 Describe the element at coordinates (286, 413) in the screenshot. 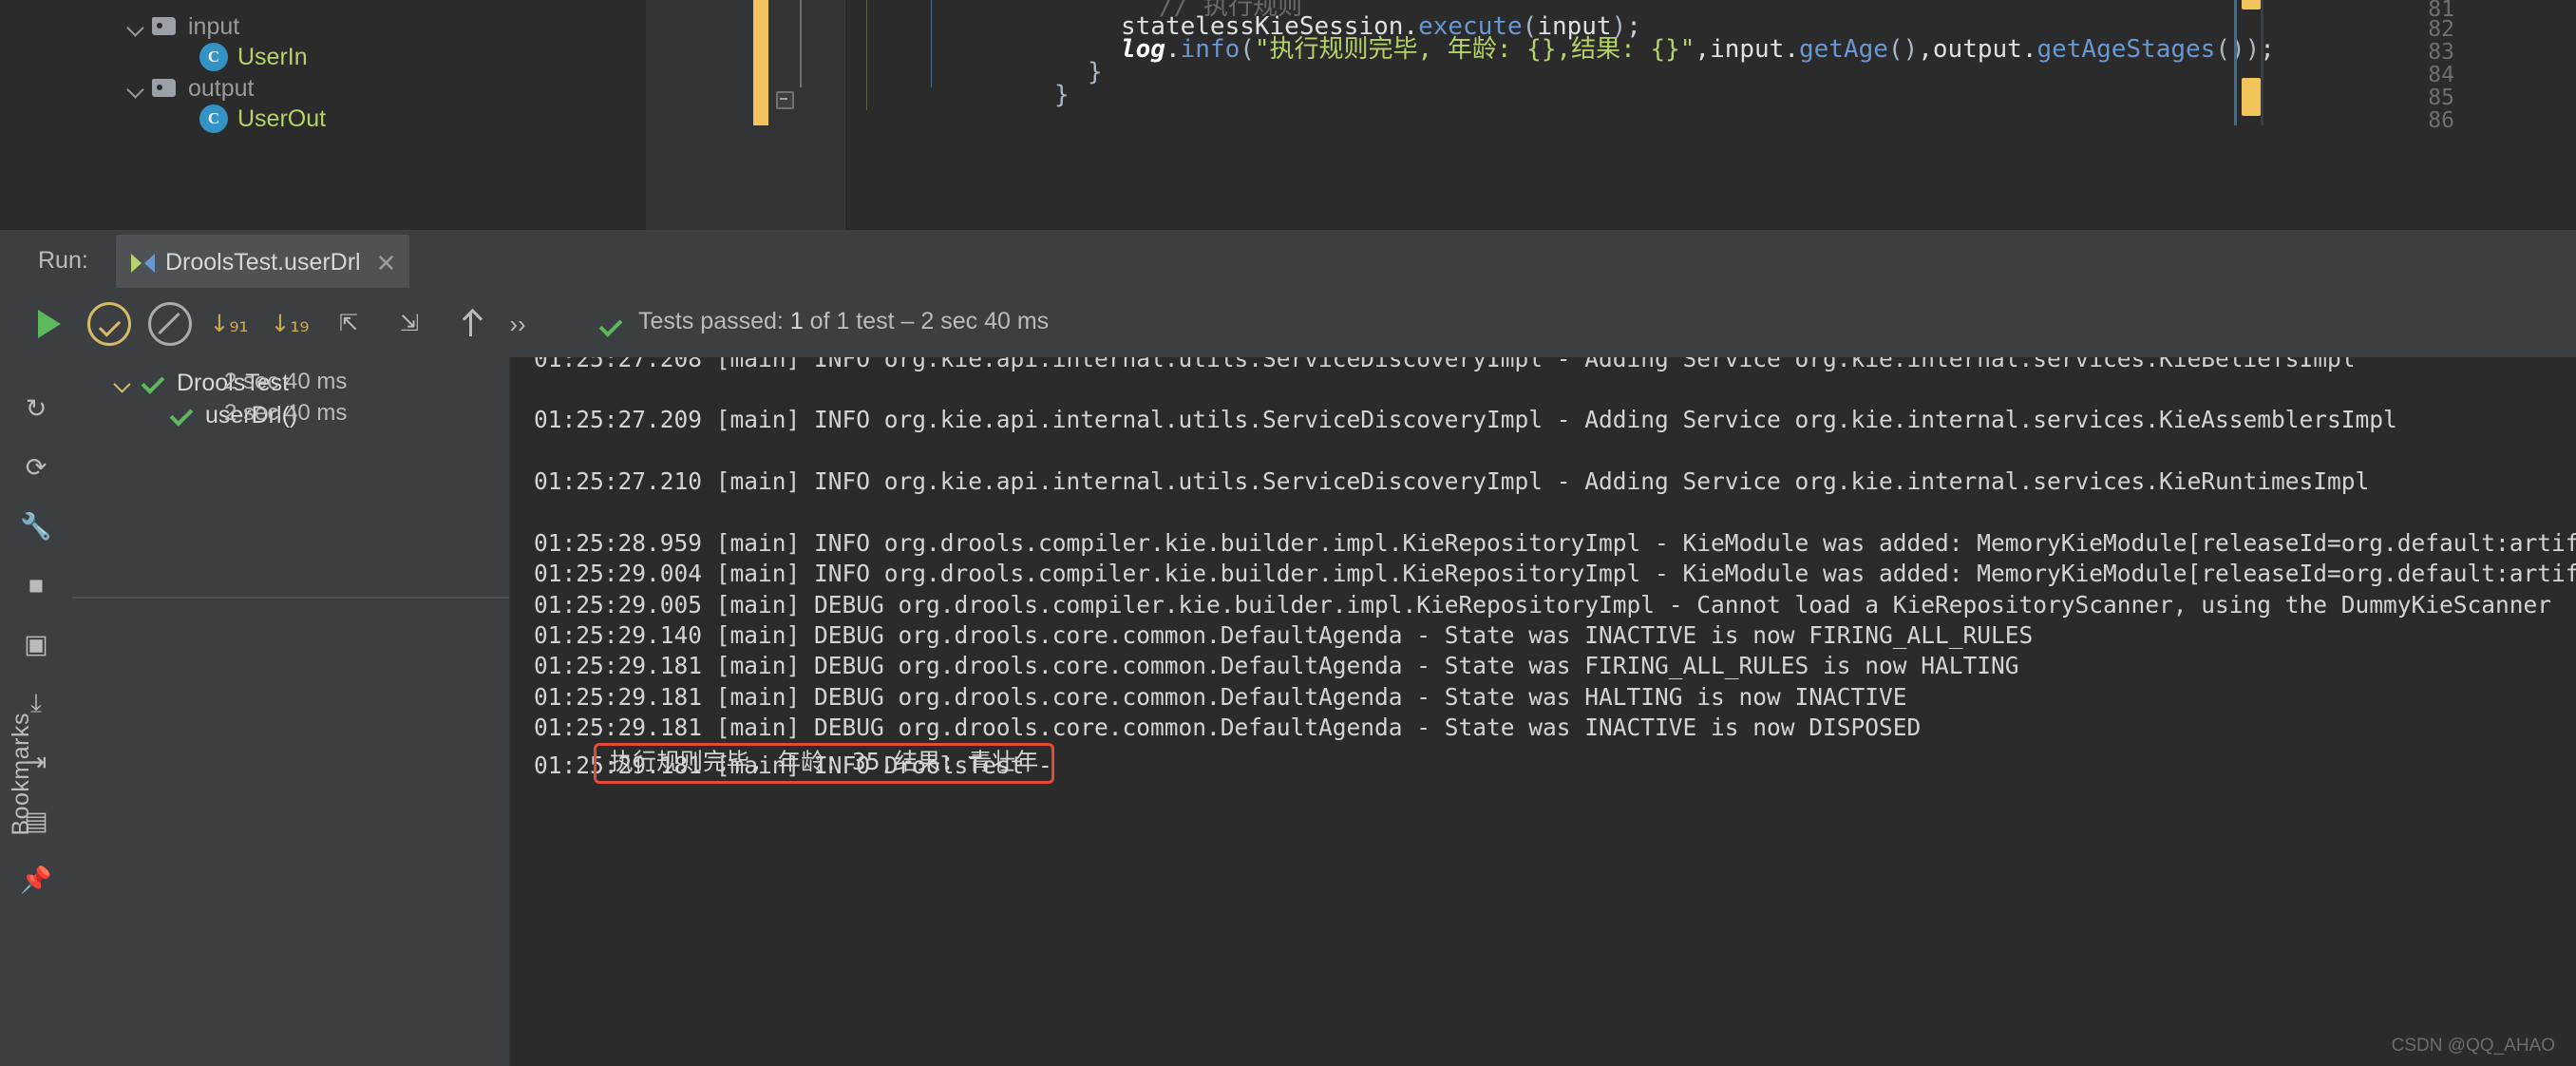

I see `test-node-duration: 2 sec 40 ms` at that location.